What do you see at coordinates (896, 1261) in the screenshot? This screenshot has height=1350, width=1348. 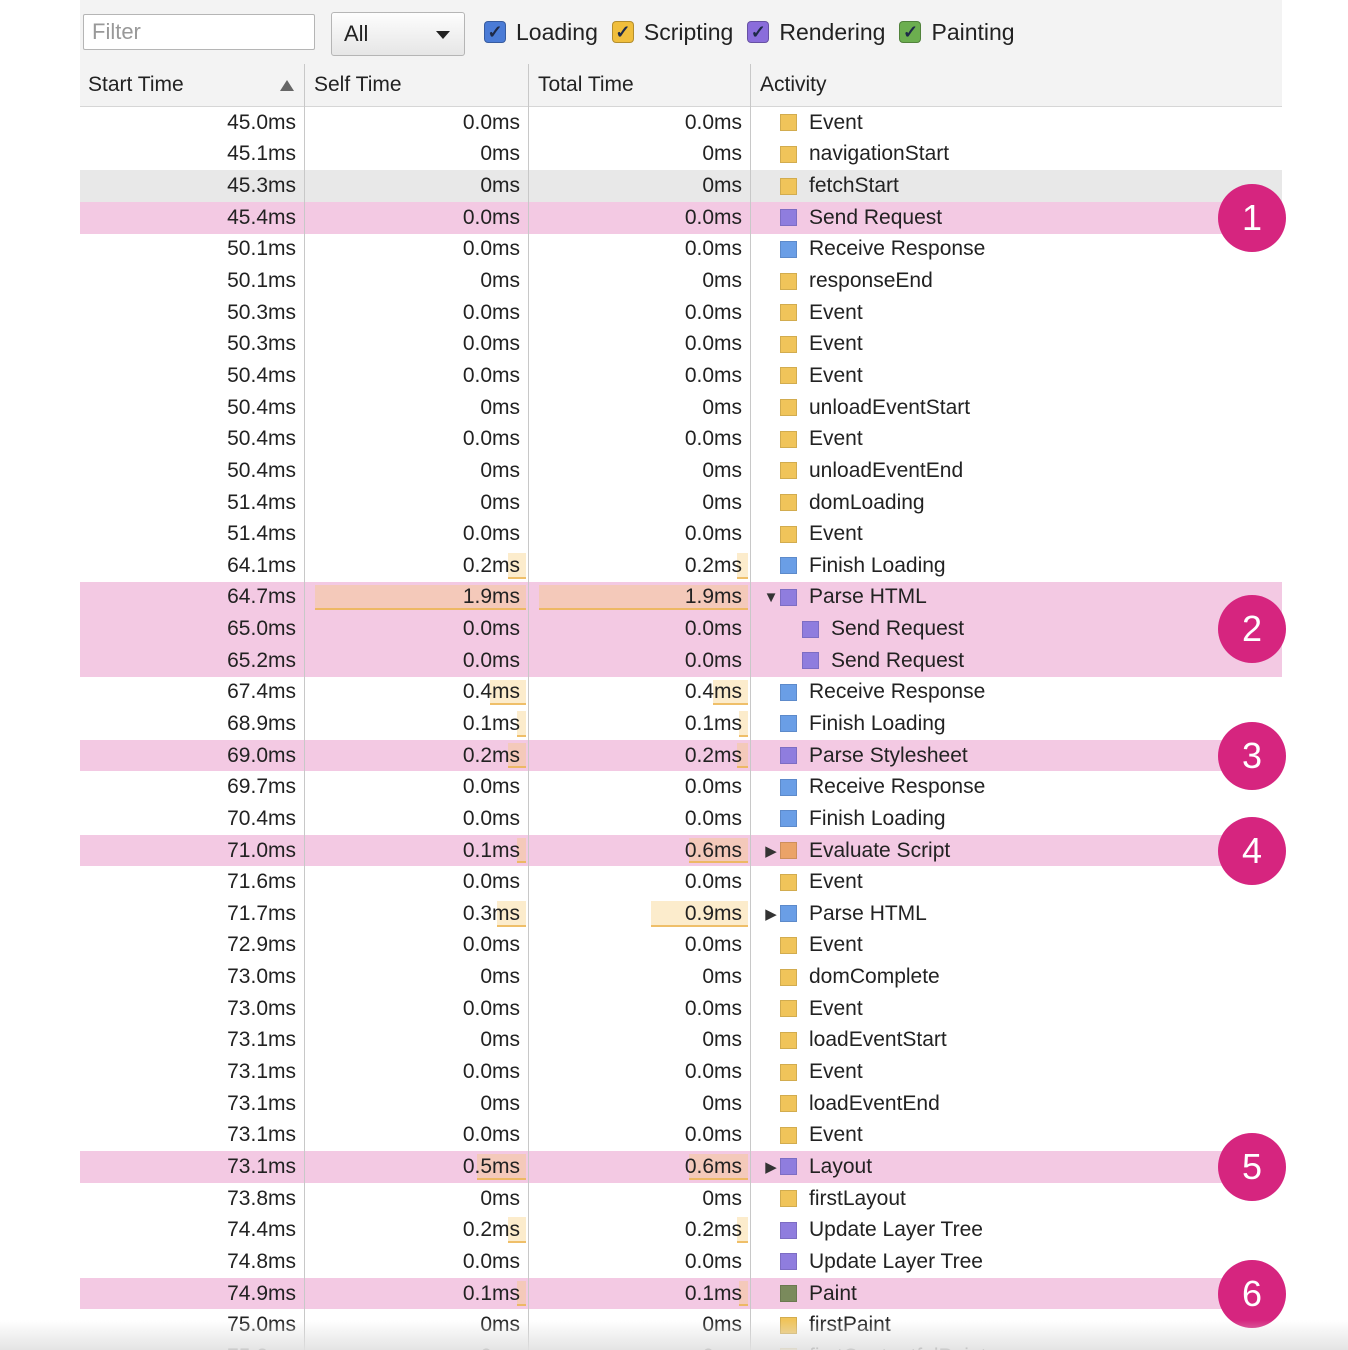 I see `activity-name: Update Layer Tree` at bounding box center [896, 1261].